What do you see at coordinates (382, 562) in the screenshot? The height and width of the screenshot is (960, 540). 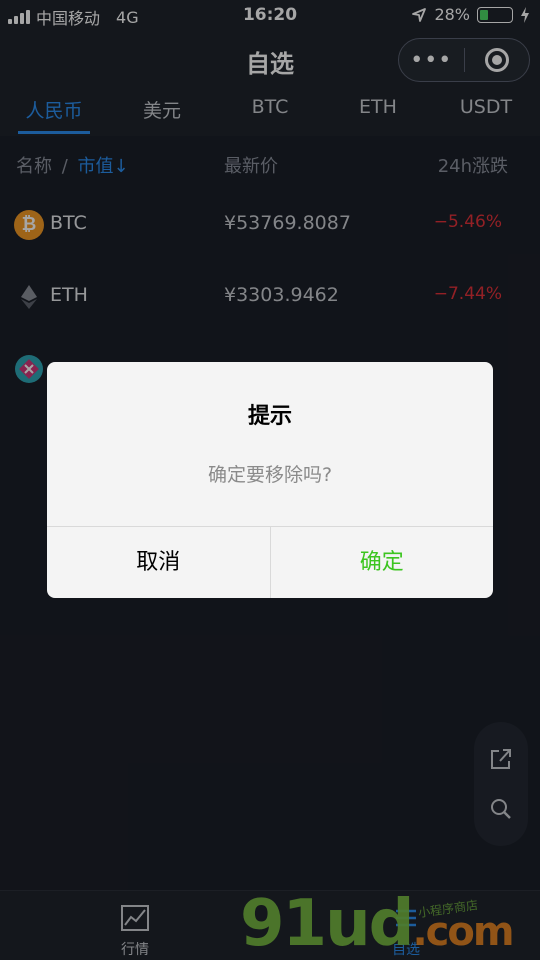 I see `confirm-button: 确定` at bounding box center [382, 562].